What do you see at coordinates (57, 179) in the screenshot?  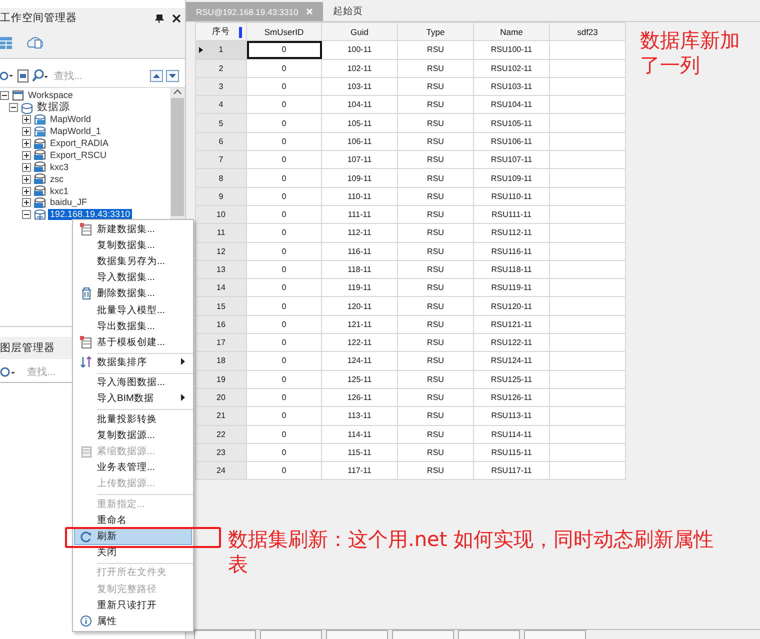 I see `tree-item: zsc` at bounding box center [57, 179].